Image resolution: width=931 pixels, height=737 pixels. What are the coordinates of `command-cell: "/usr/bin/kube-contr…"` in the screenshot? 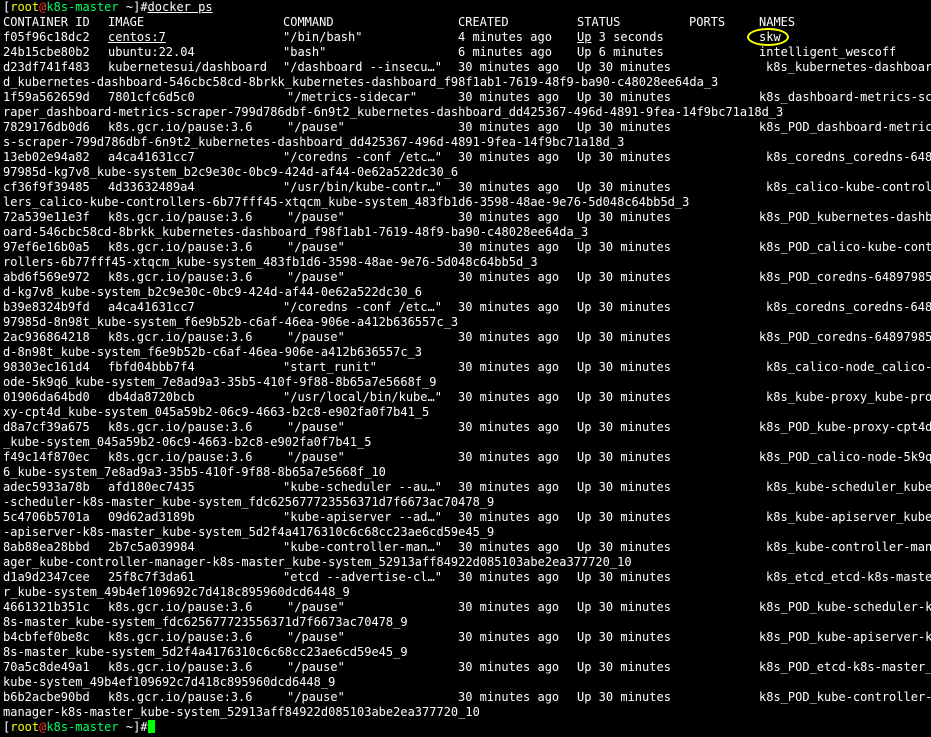 It's located at (362, 187).